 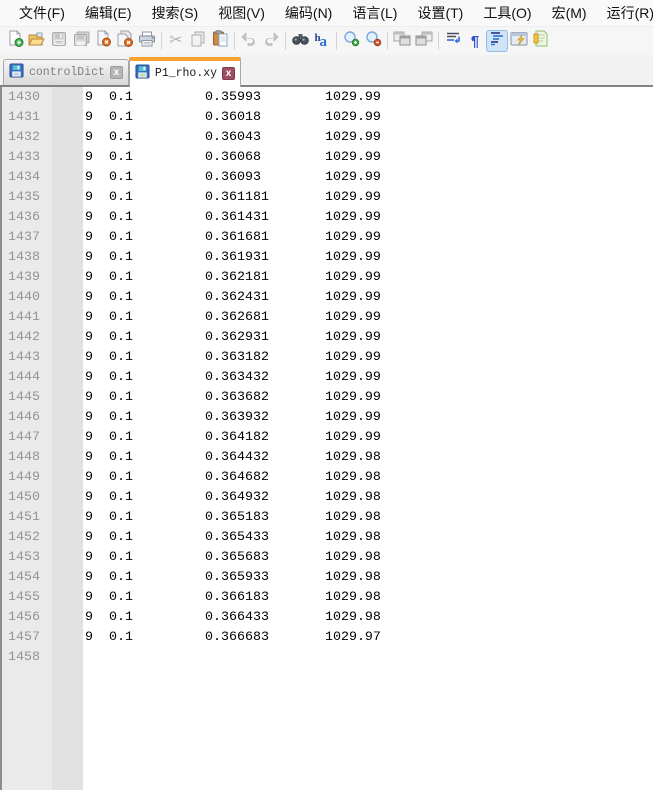 I want to click on tab-p1-rho-xy: P1_rho.xy x, so click(x=185, y=72).